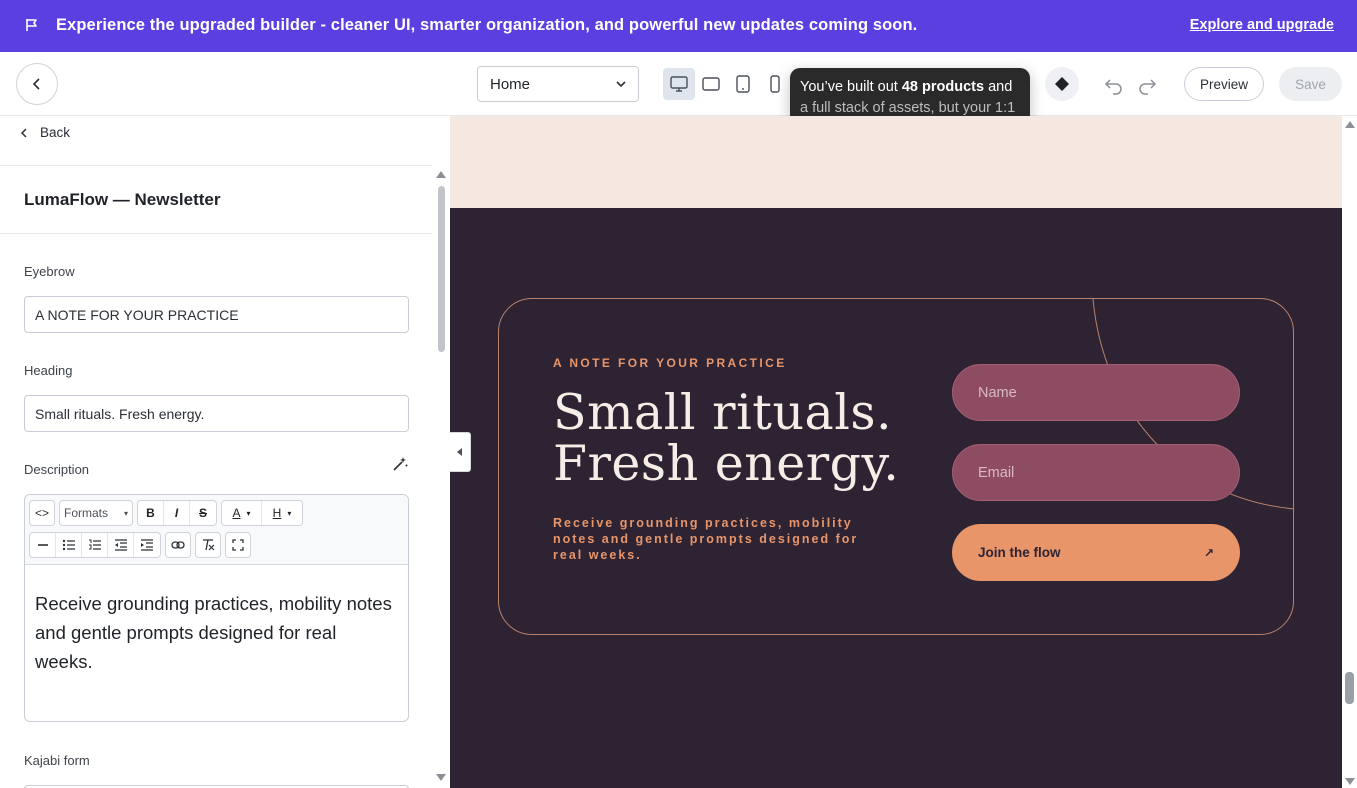 The width and height of the screenshot is (1357, 788). Describe the element at coordinates (1096, 472) in the screenshot. I see `email-field: Email` at that location.